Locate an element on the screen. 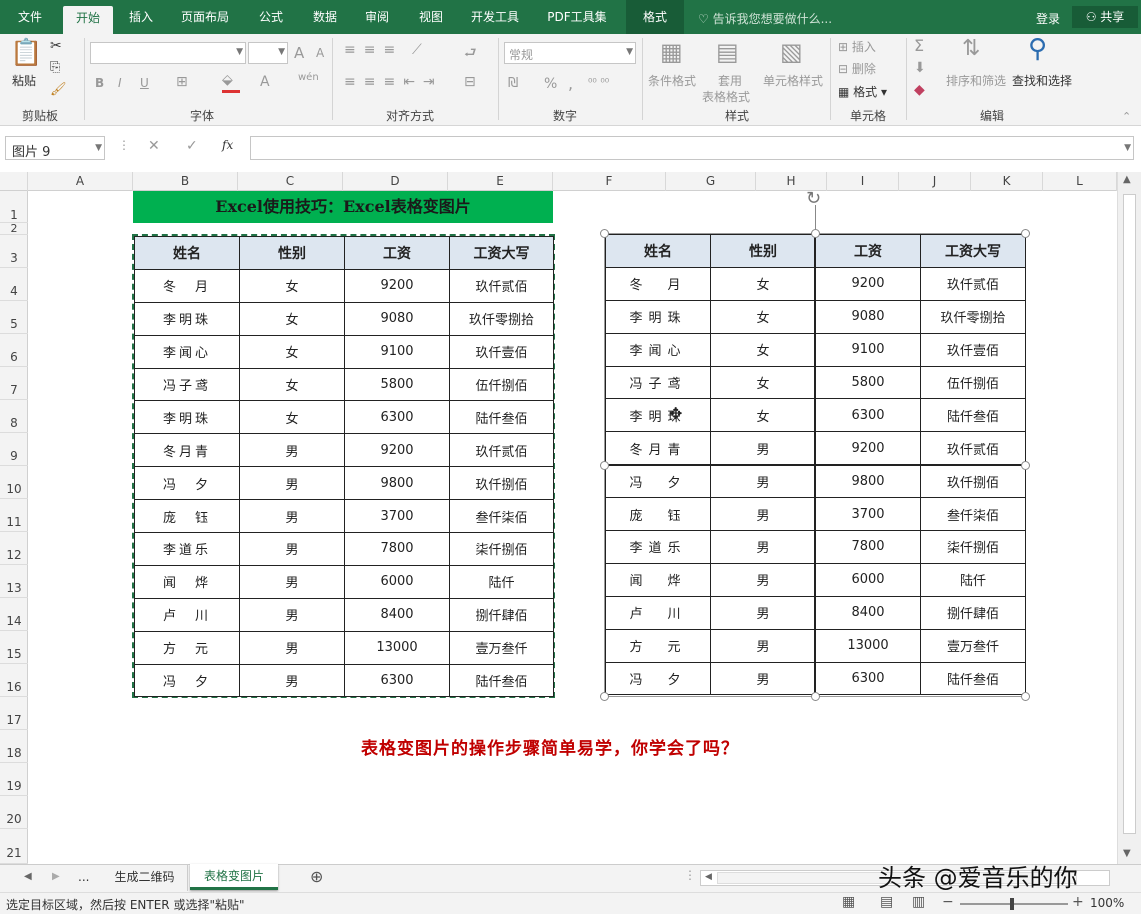 This screenshot has height=914, width=1141. share-button: ⚇ 共享 is located at coordinates (1105, 17).